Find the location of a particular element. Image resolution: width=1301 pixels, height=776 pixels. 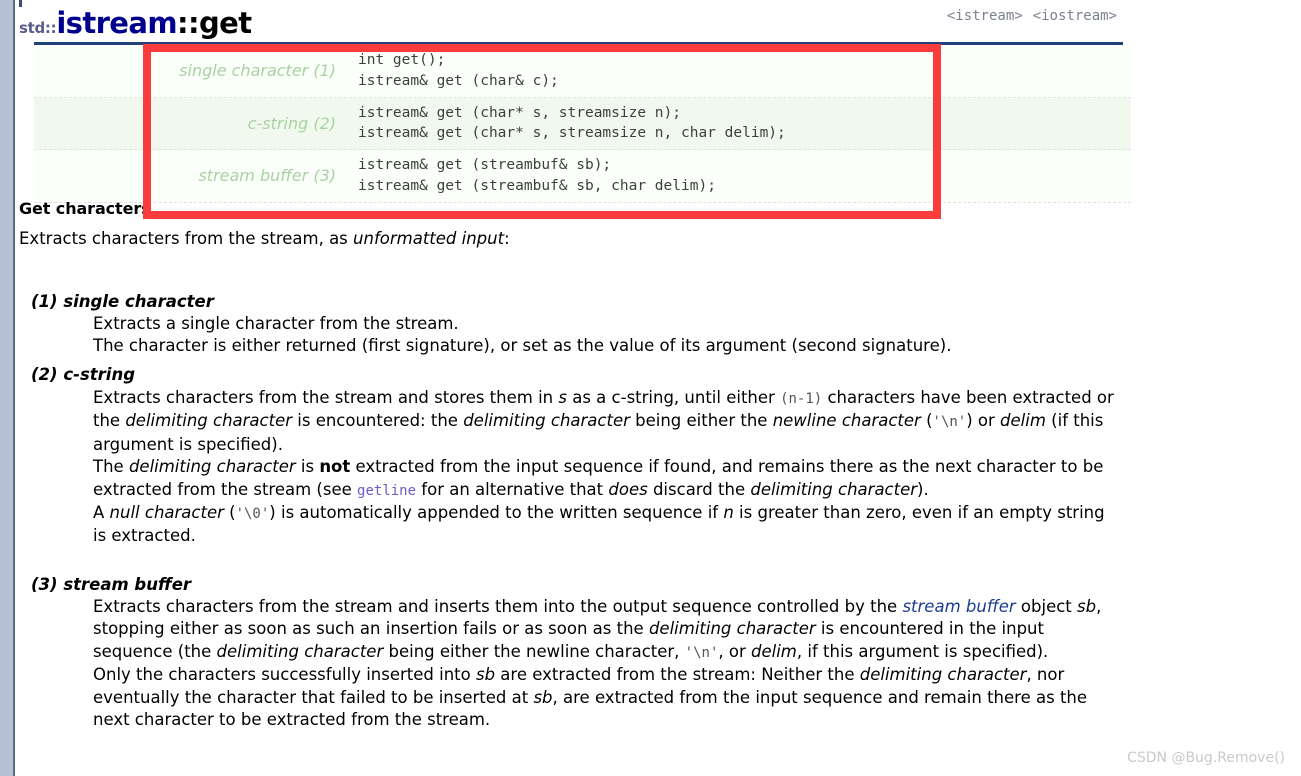

signature-label-single-character: single character (1) is located at coordinates (257, 70).